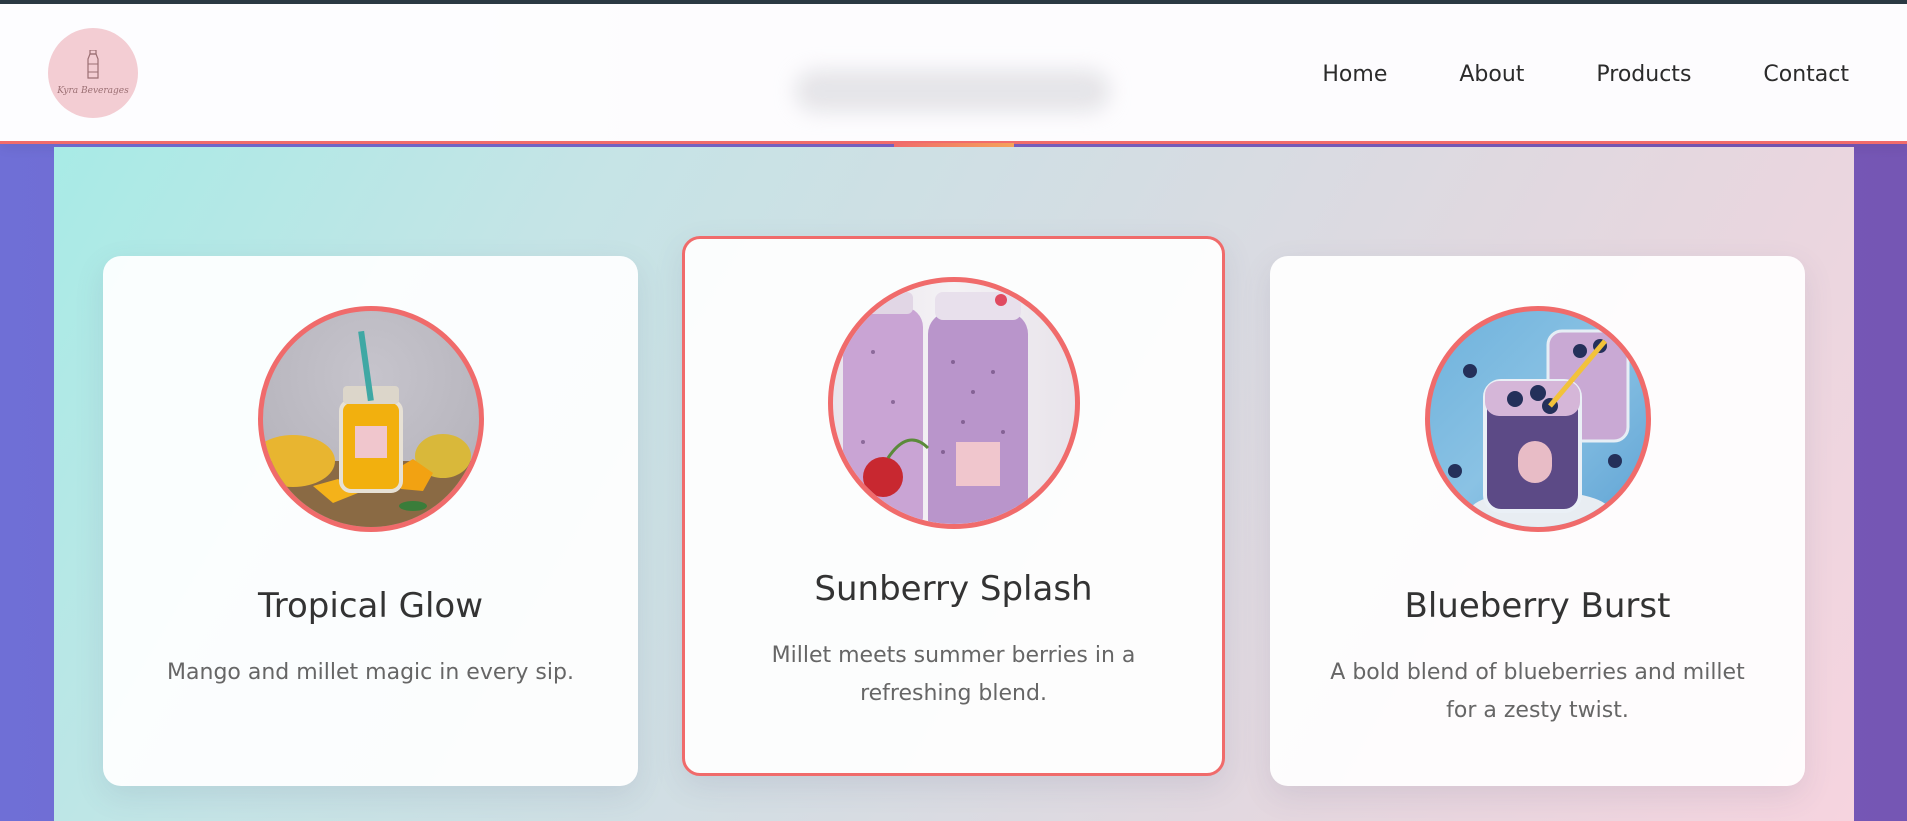  I want to click on nav-contact: Contact, so click(1806, 74).